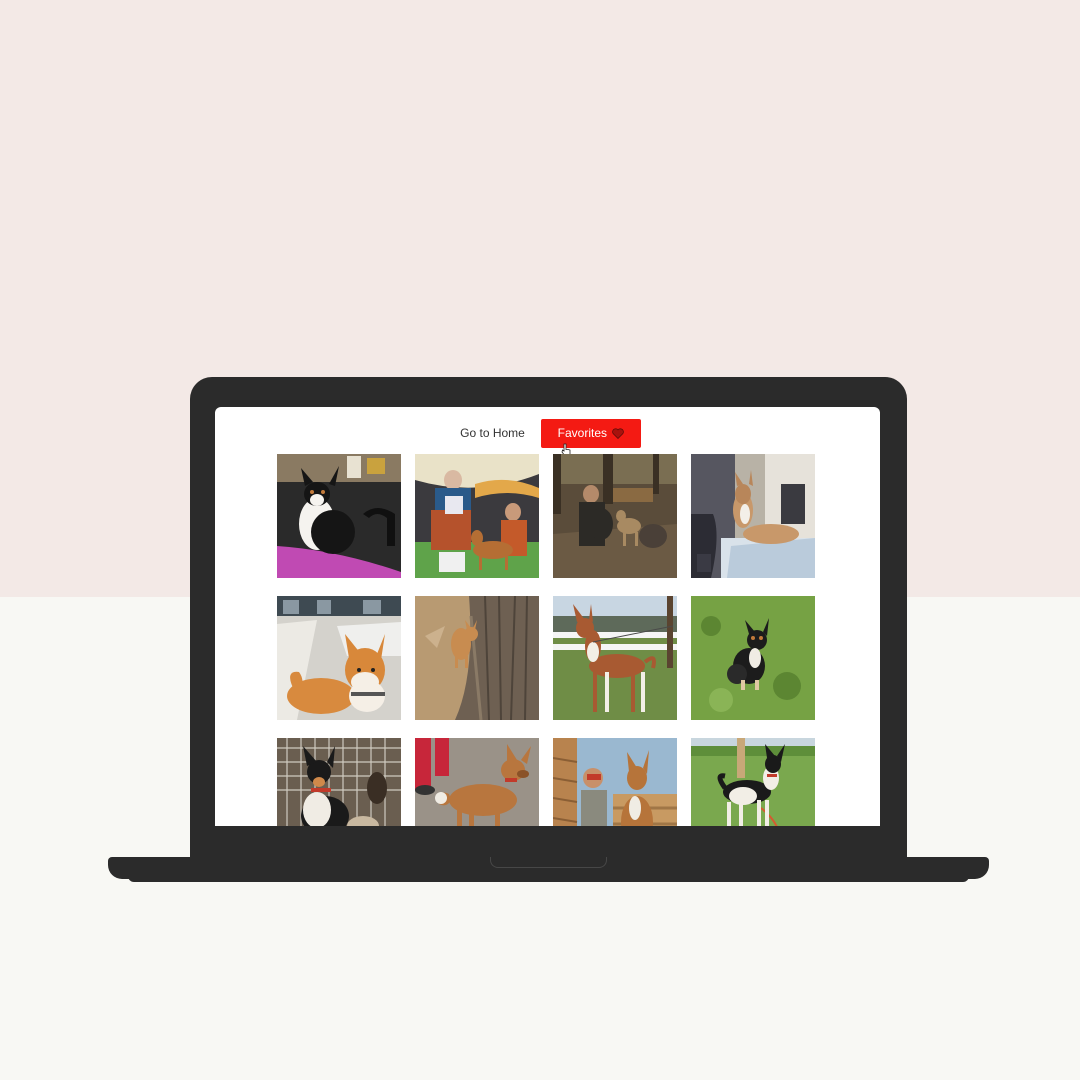 The image size is (1080, 1080). I want to click on heart-icon, so click(618, 433).